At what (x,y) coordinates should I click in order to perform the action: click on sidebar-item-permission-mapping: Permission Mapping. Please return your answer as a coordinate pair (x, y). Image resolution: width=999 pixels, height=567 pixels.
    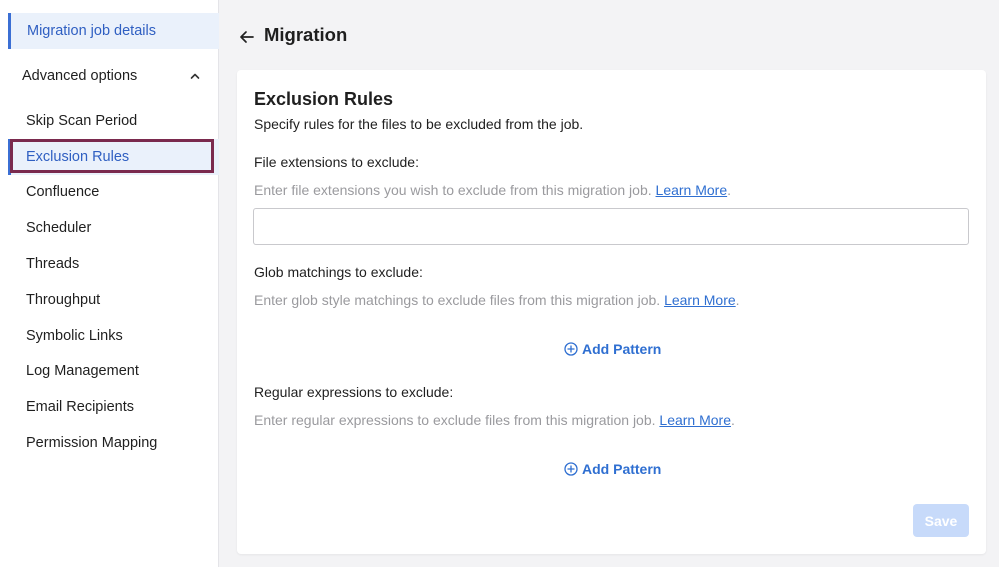
    Looking at the image, I should click on (113, 443).